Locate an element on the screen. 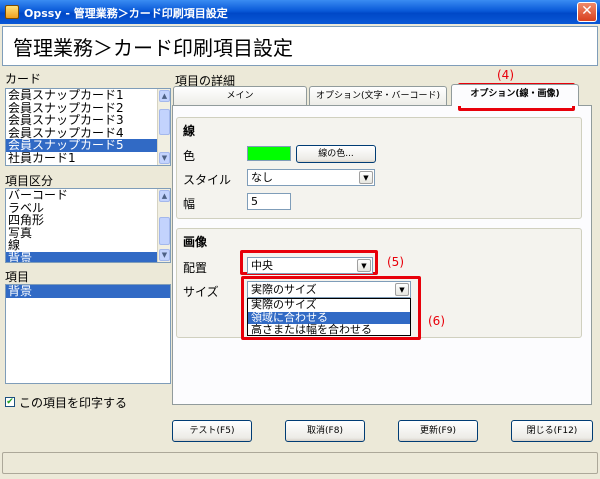 The width and height of the screenshot is (600, 479). close-window-button: ✕ is located at coordinates (587, 12).